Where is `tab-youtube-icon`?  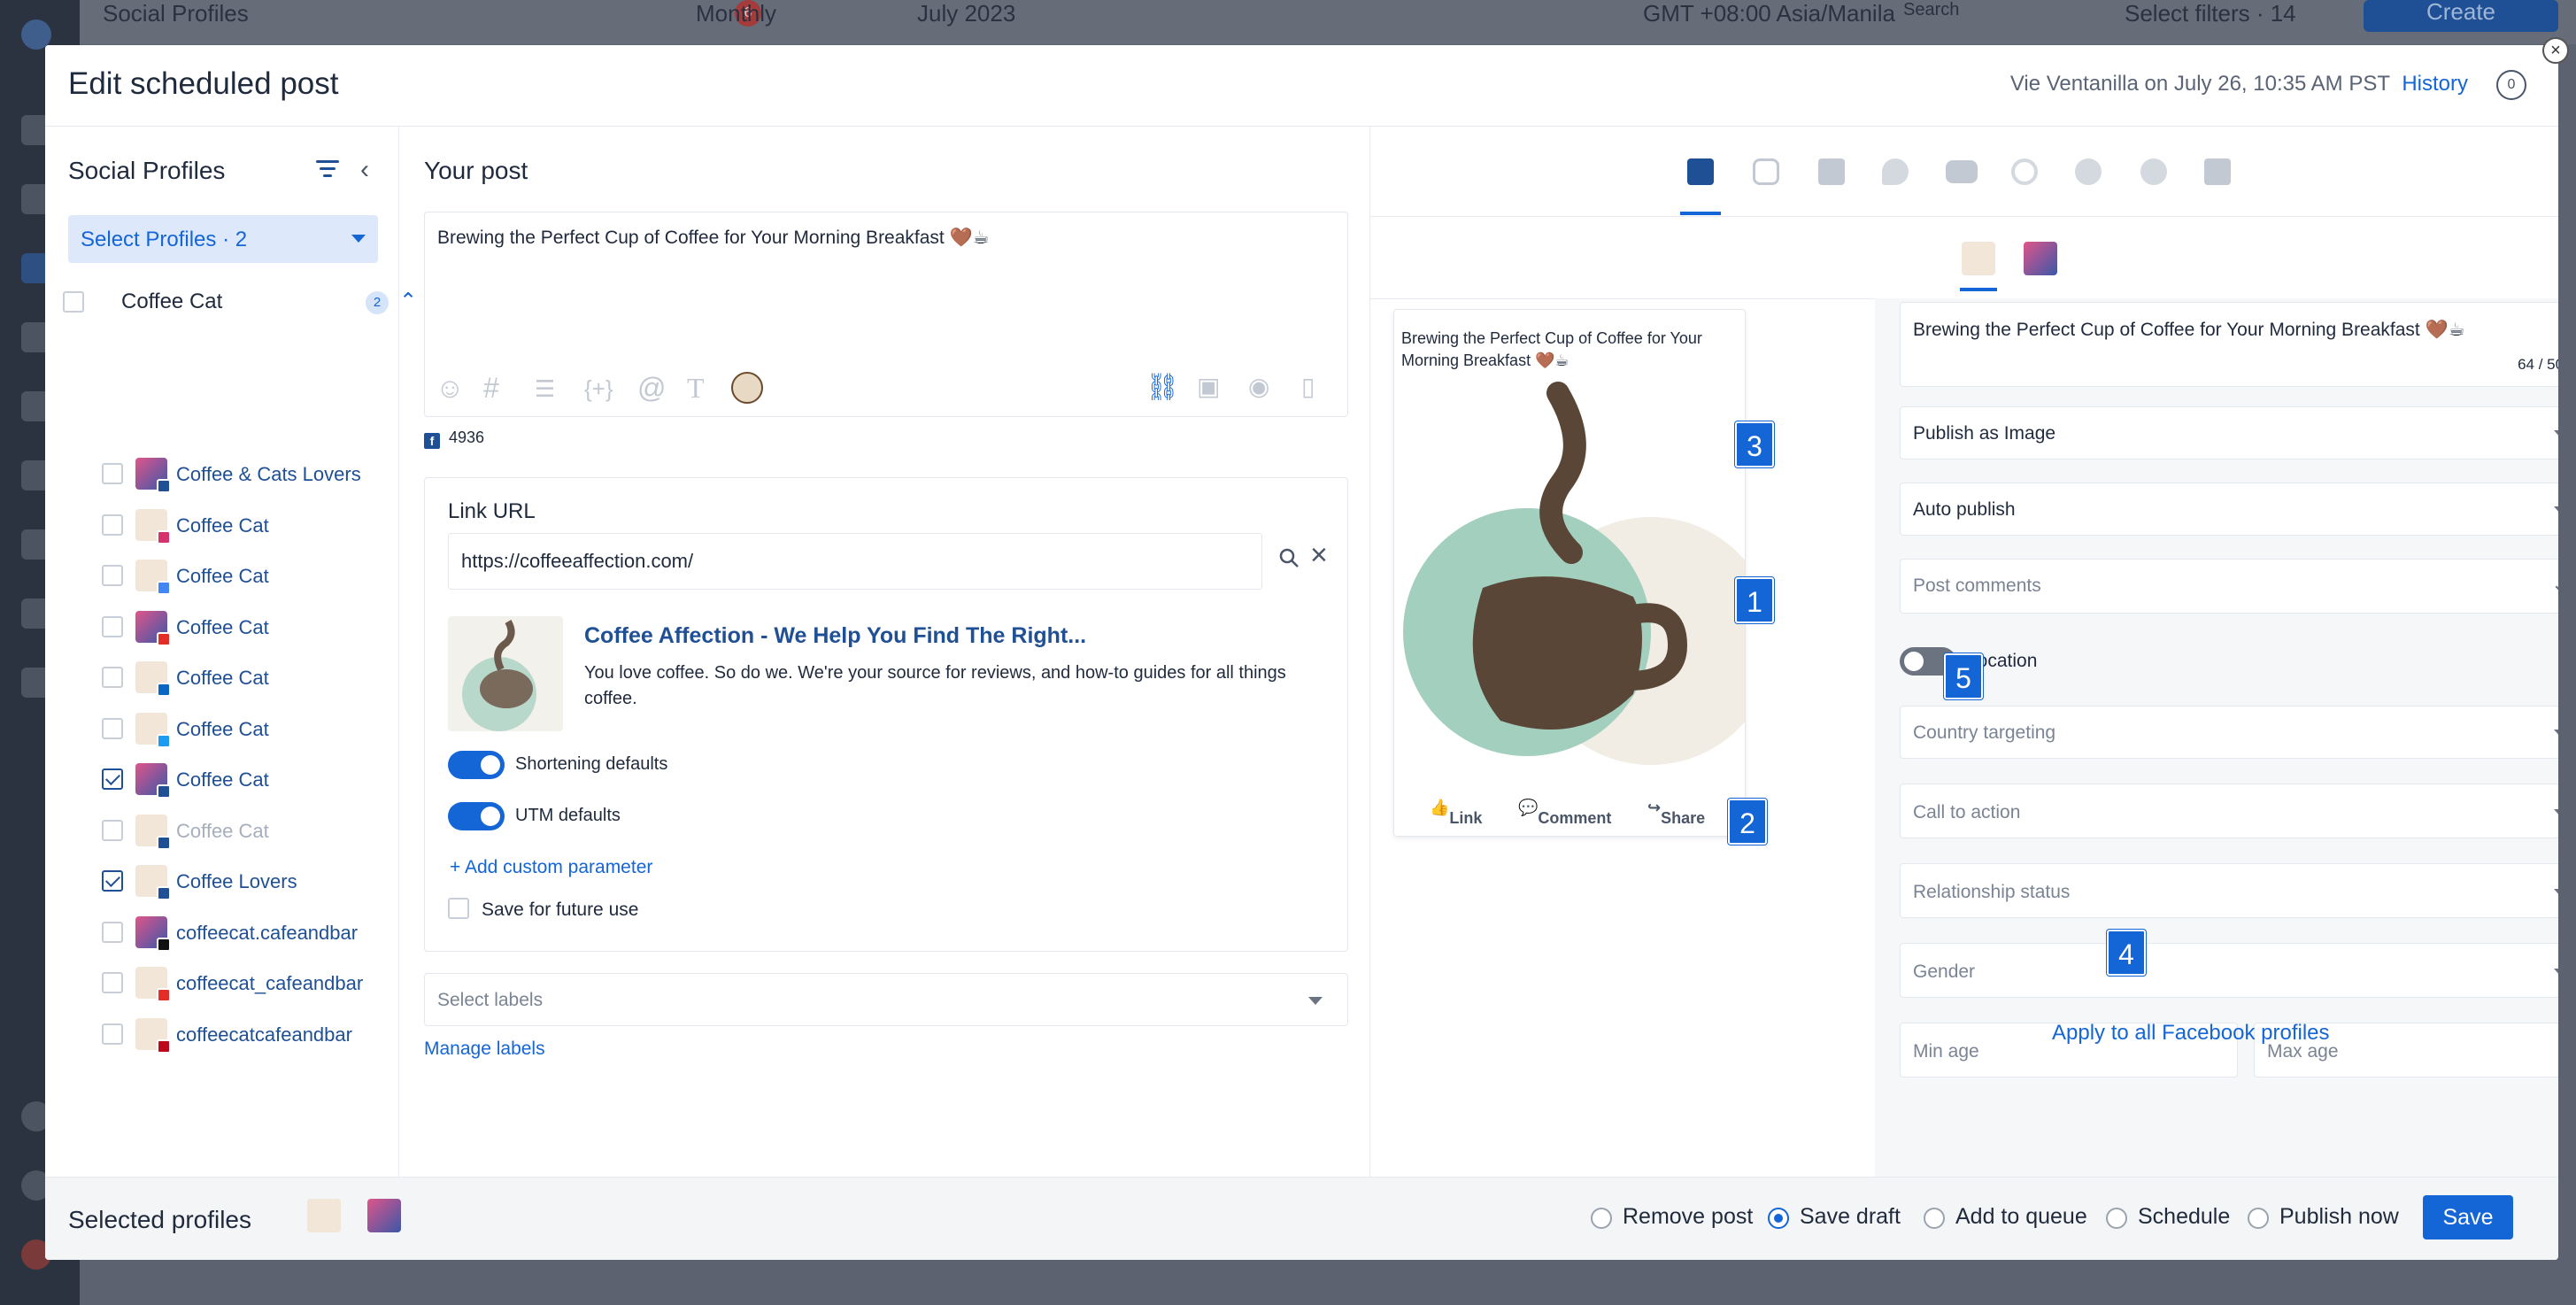
tab-youtube-icon is located at coordinates (1962, 171).